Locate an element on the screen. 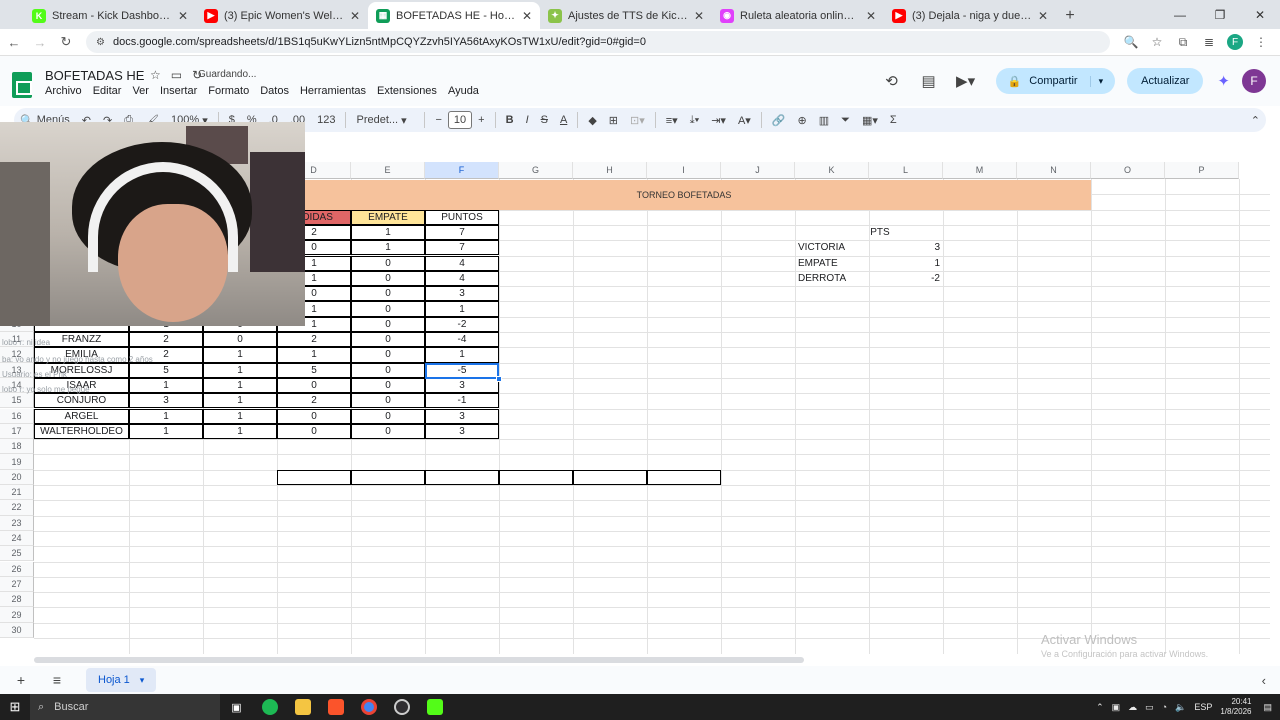 This screenshot has width=1280, height=720. text-rotation-icon: A▾ is located at coordinates (744, 120).